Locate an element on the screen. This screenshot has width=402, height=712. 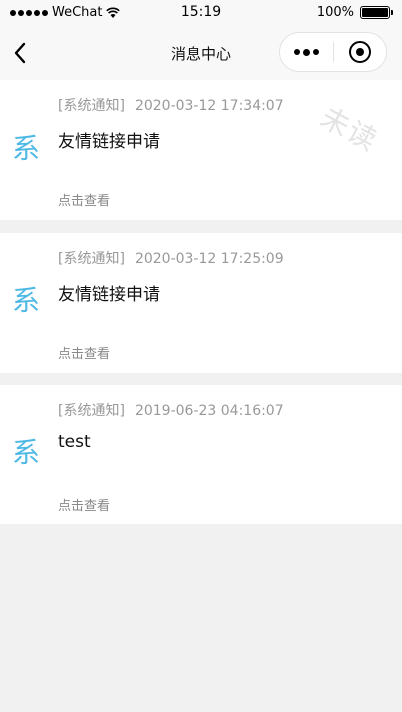
message-title: test is located at coordinates (74, 442).